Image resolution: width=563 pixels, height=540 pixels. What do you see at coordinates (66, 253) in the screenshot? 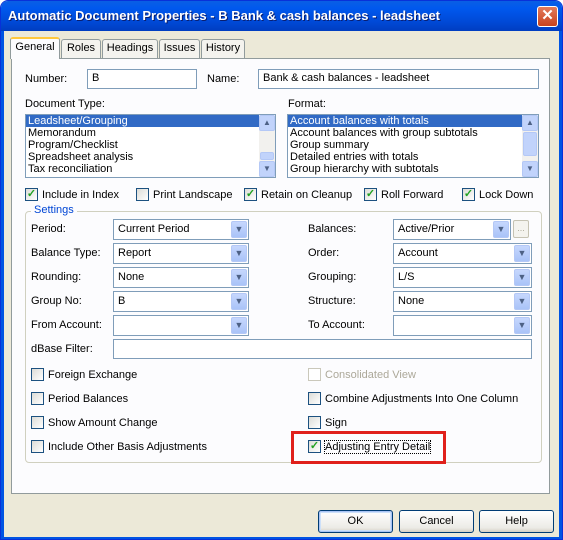
I see `balance-type-label: Balance Type:` at bounding box center [66, 253].